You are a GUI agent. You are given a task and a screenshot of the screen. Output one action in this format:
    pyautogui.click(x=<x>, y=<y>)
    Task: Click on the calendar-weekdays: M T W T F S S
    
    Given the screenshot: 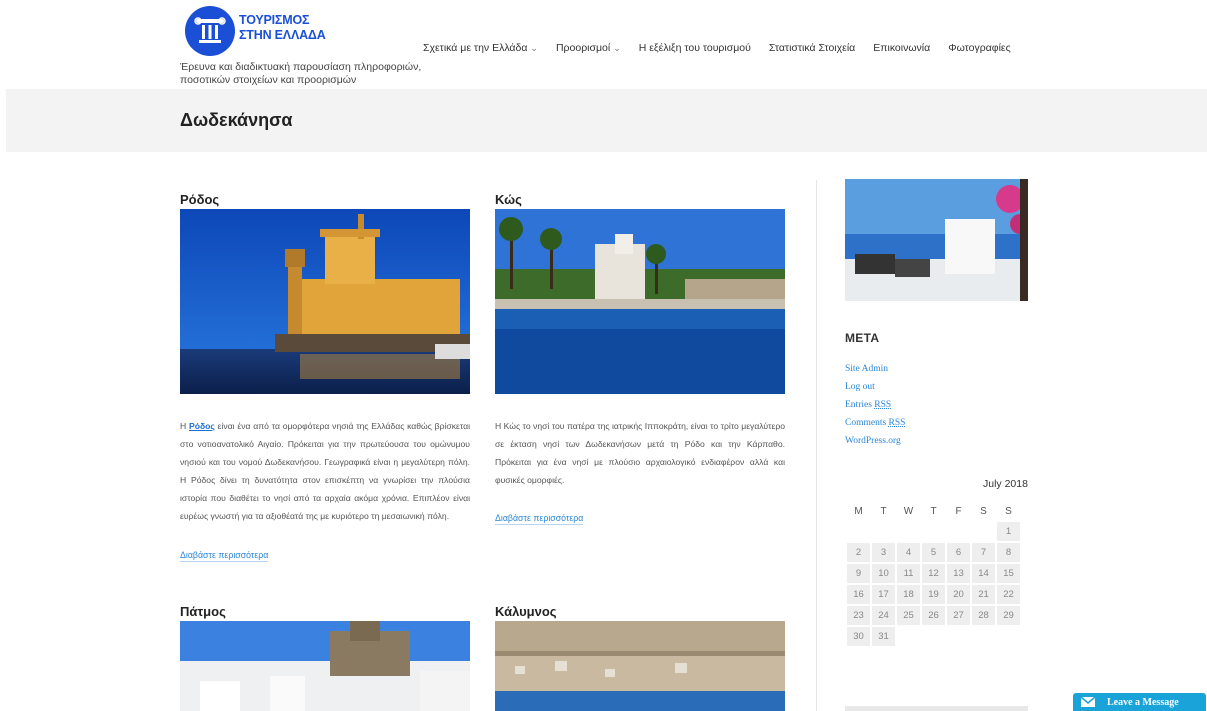 What is the action you would take?
    pyautogui.click(x=933, y=511)
    